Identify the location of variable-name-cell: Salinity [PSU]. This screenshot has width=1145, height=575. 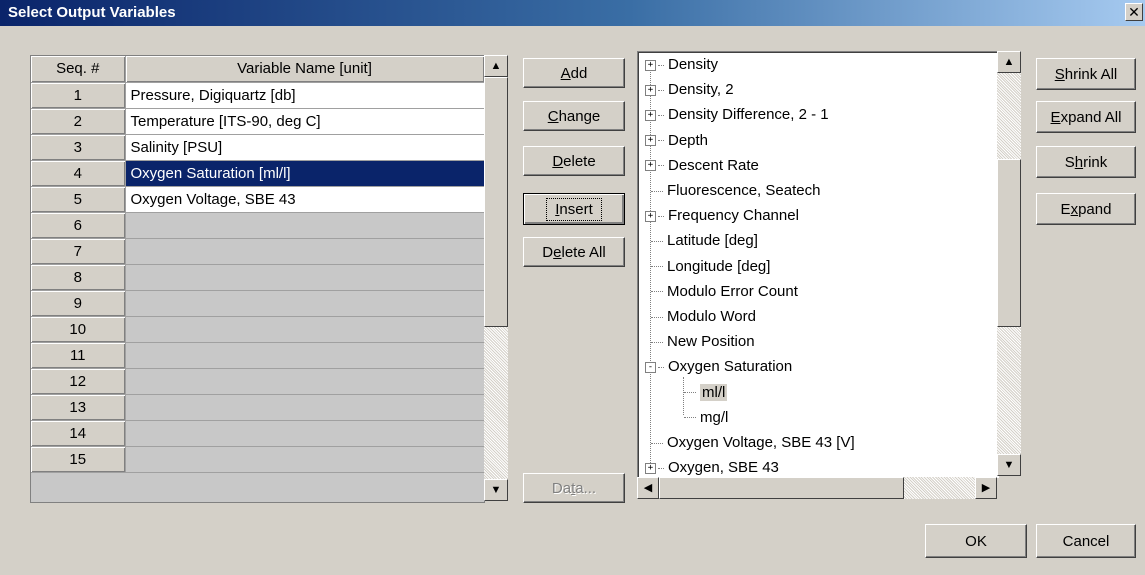
(305, 147).